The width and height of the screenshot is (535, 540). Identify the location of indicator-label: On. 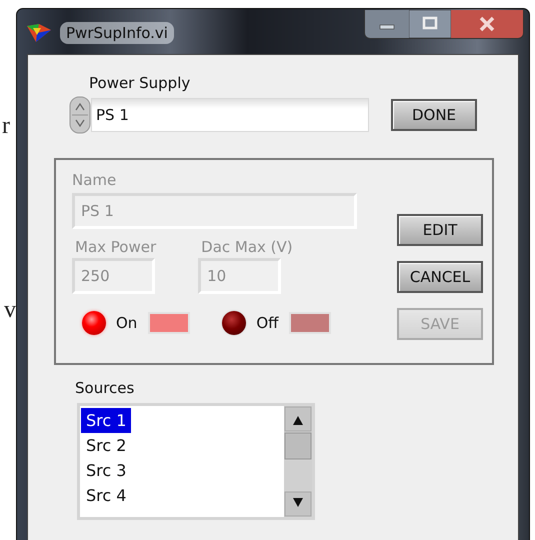
(127, 323).